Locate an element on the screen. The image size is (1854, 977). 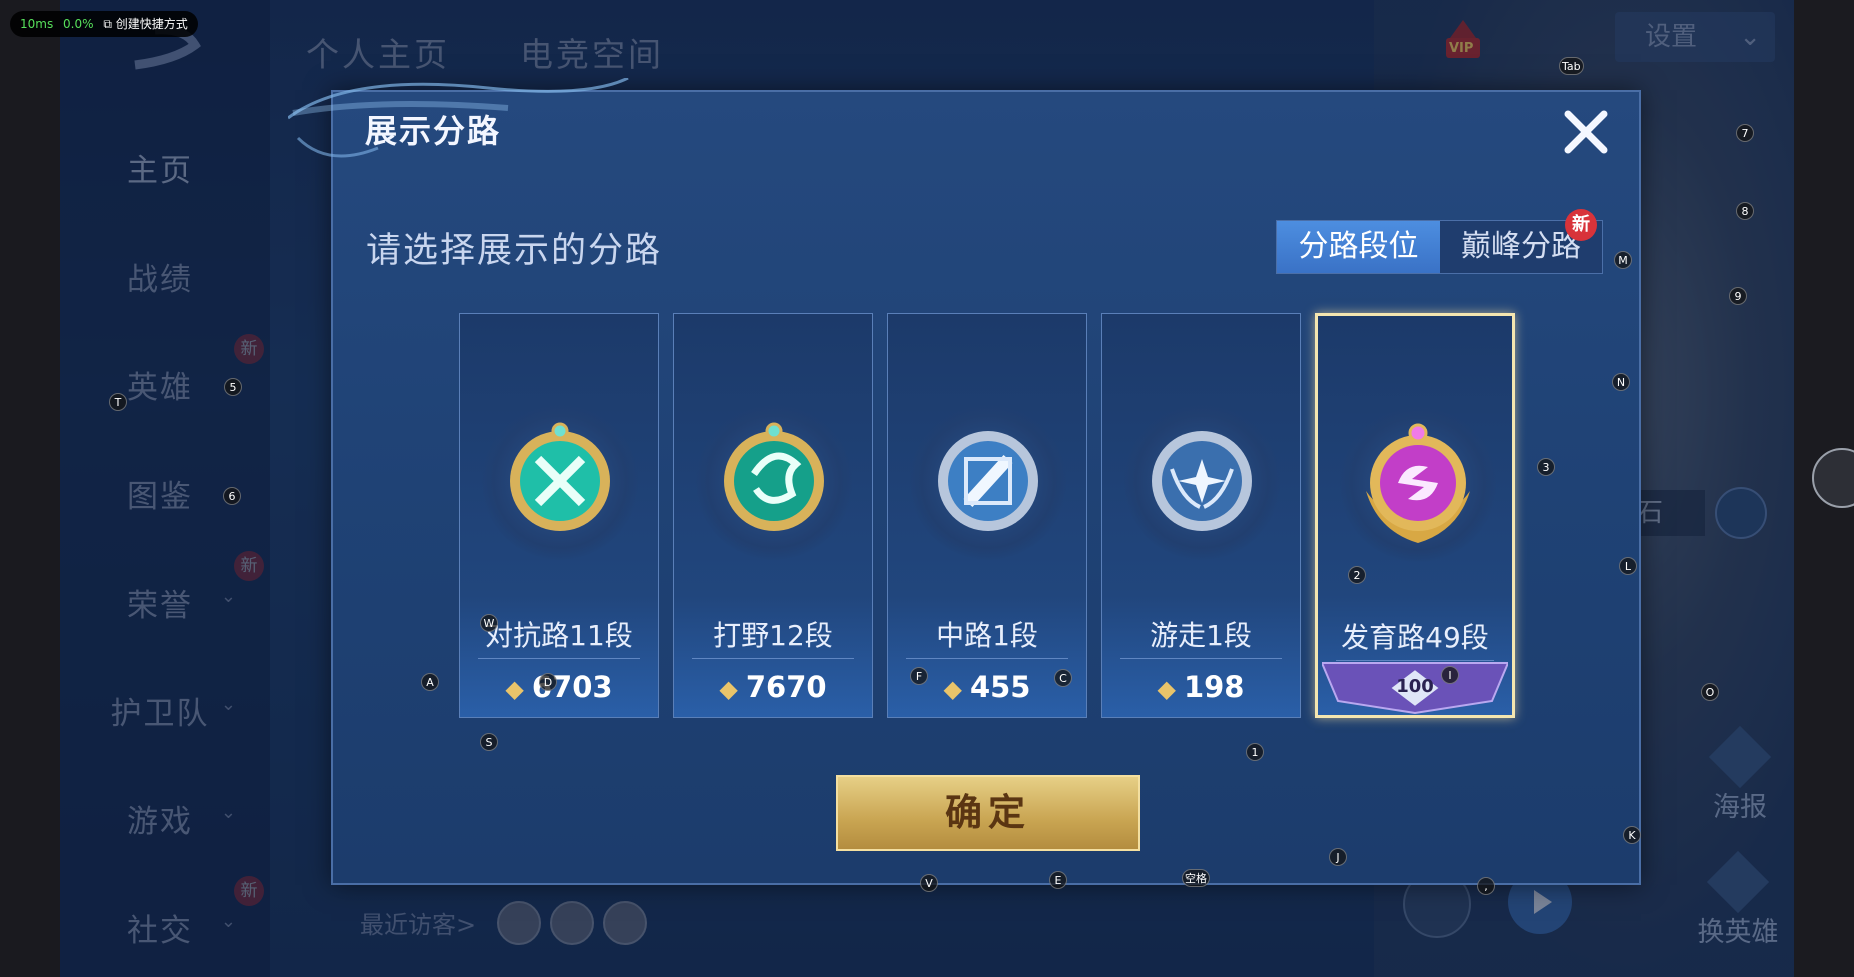
lane-rank-label: 游走1段 is located at coordinates (1201, 635).